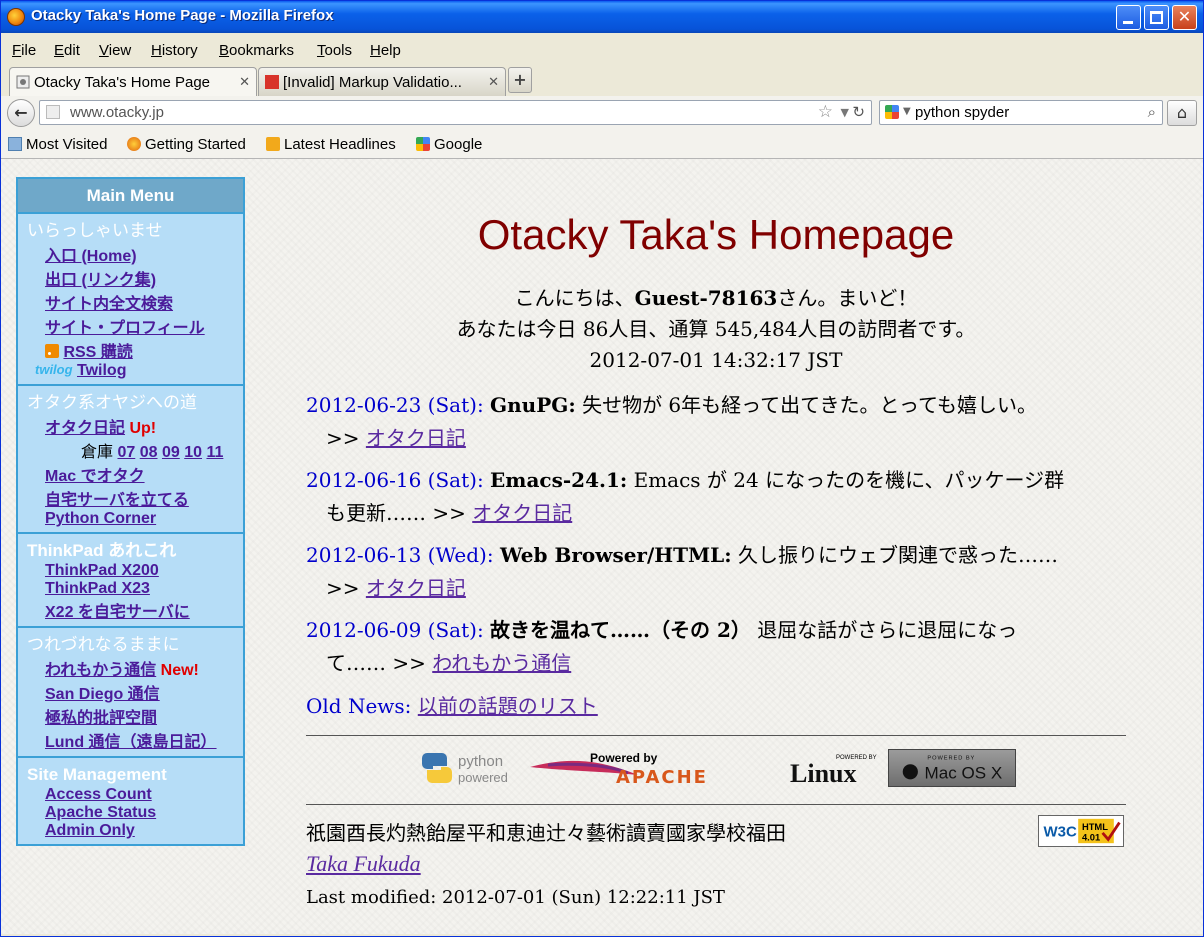 This screenshot has height=937, width=1204. What do you see at coordinates (501, 663) in the screenshot?
I see `news-link-waremokou: われもかう通信` at bounding box center [501, 663].